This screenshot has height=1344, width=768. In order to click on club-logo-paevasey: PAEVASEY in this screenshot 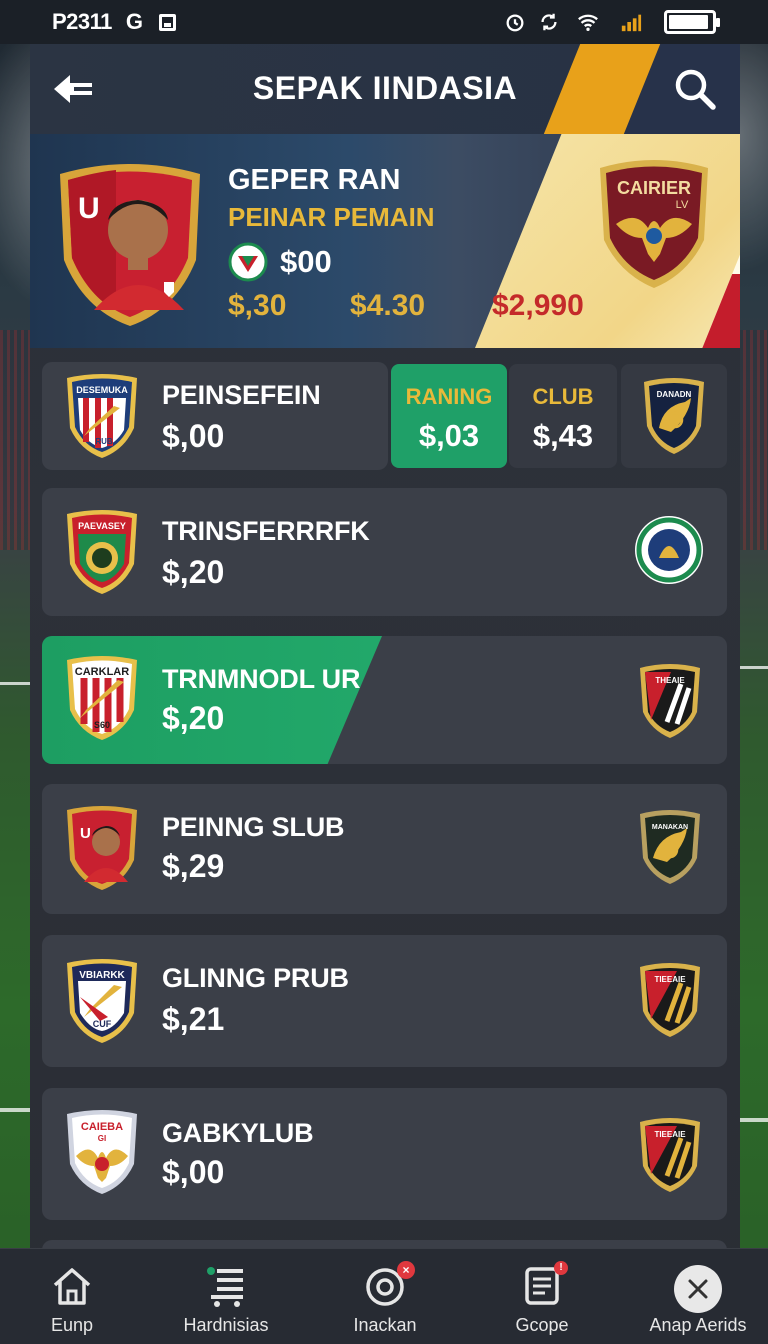, I will do `click(102, 552)`.